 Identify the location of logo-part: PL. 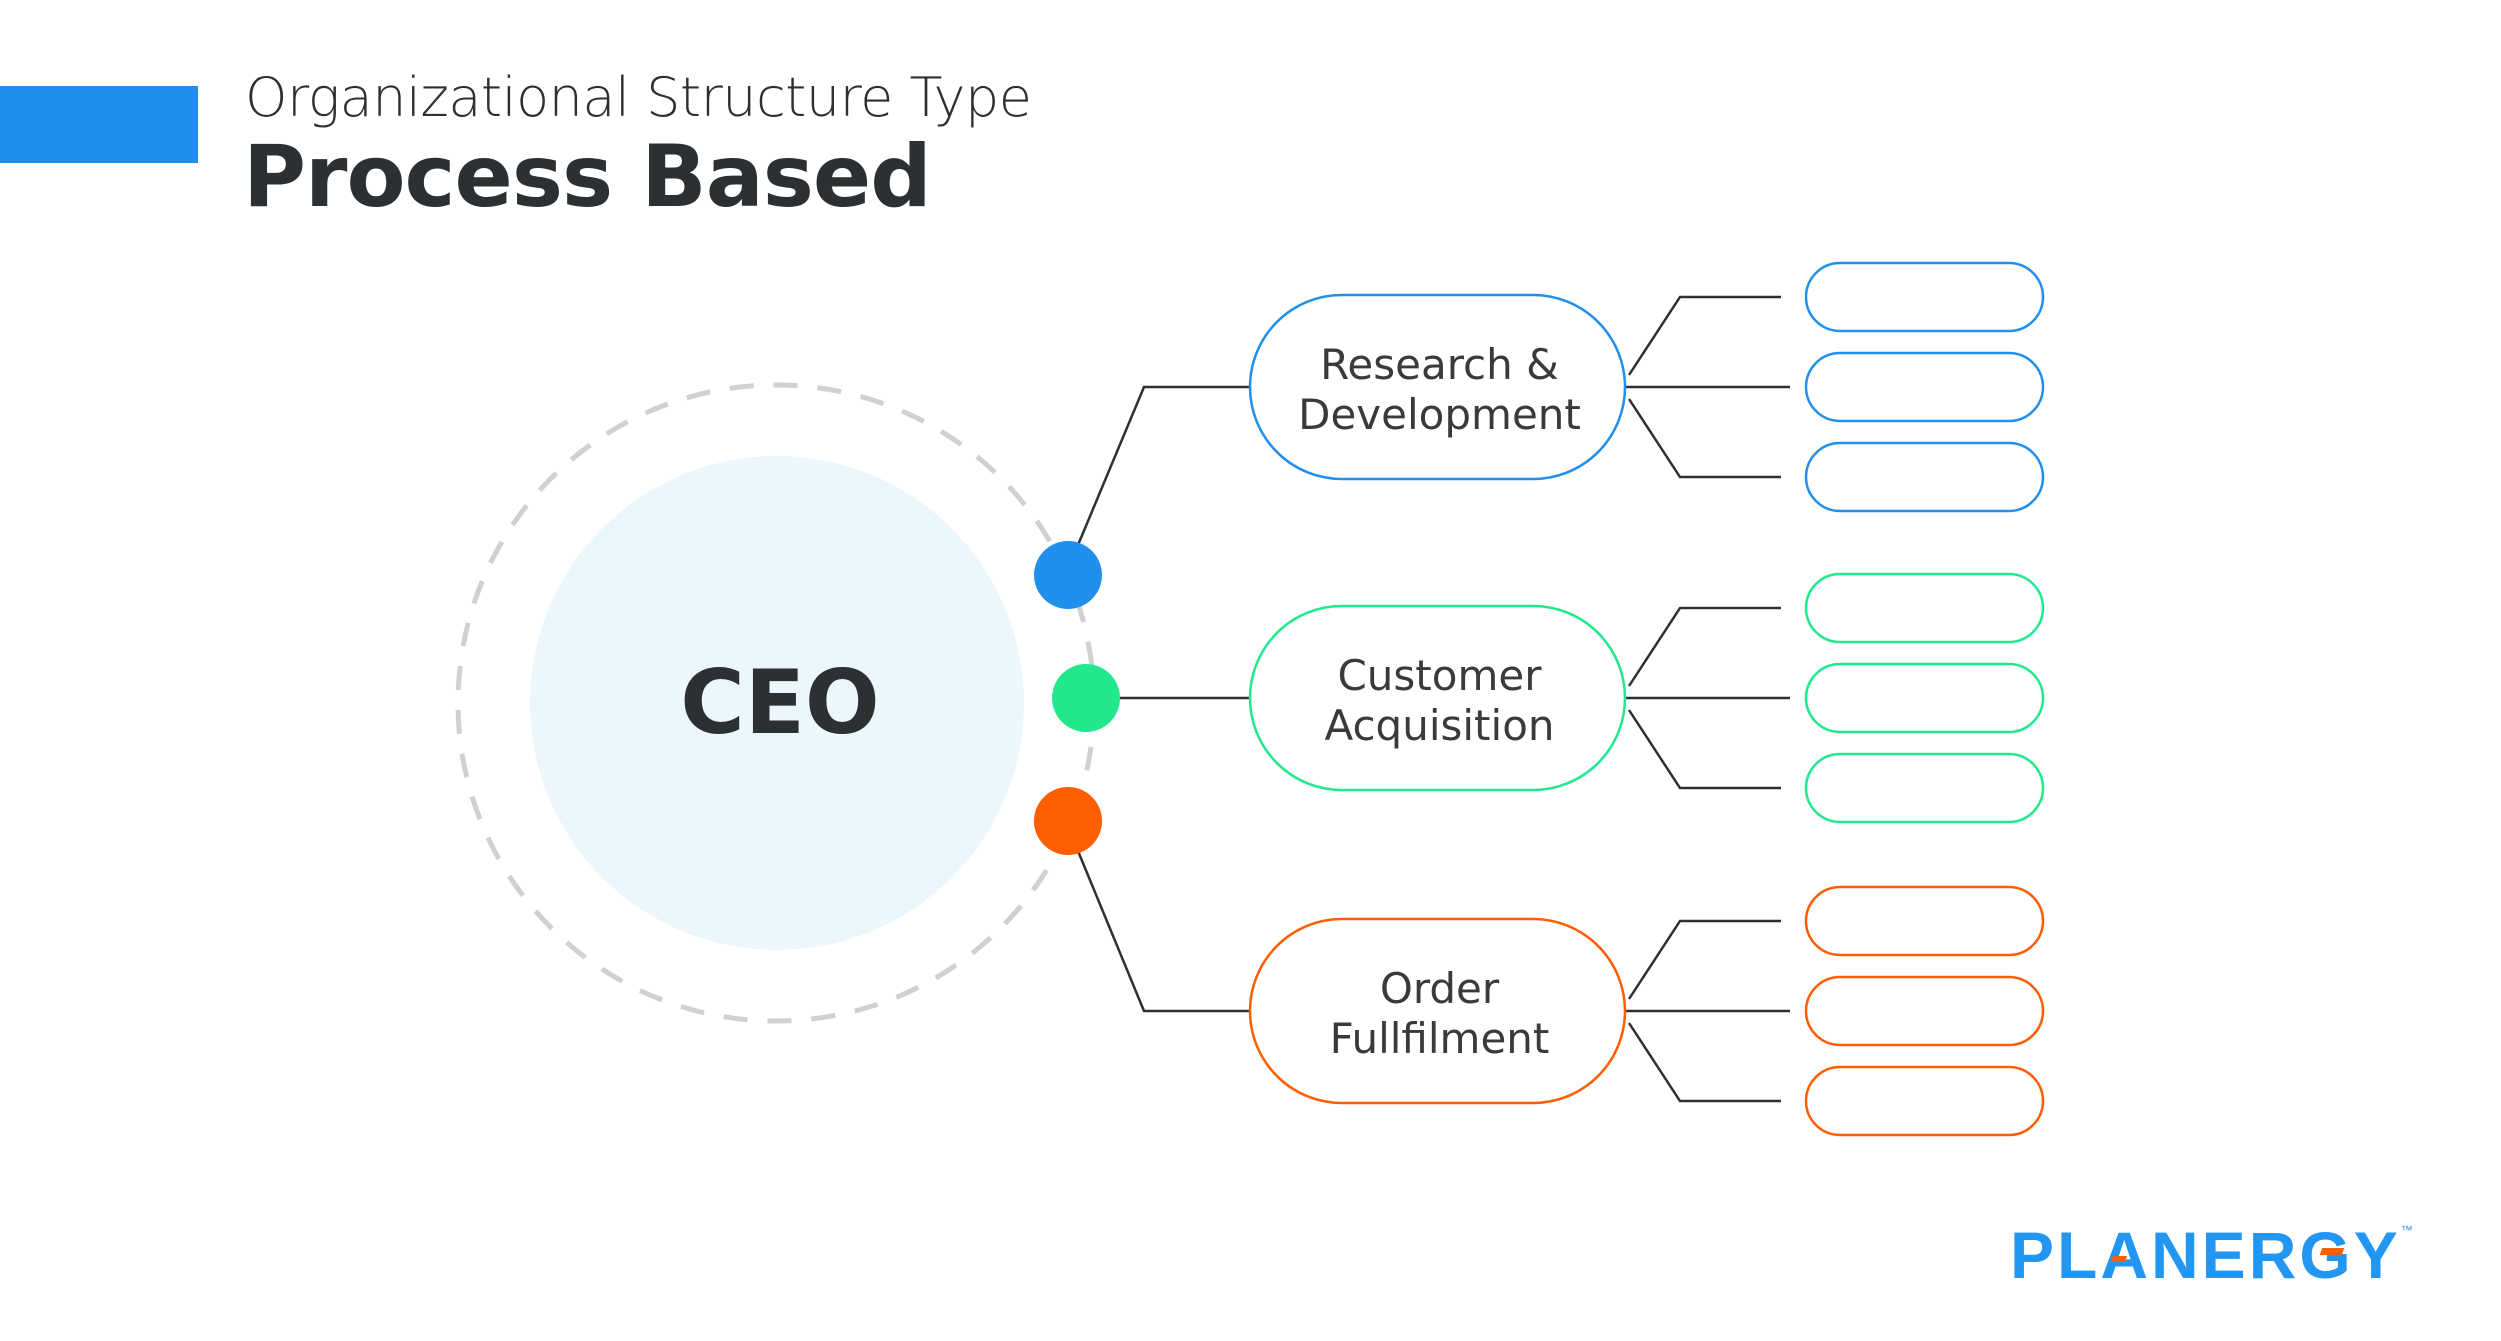
(2055, 1255).